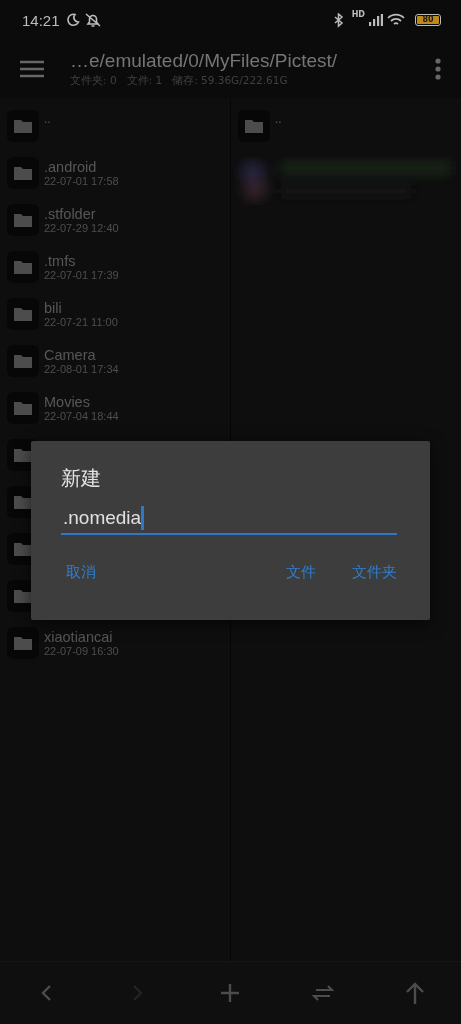  I want to click on folder-date: 22-08-01 17:34, so click(81, 368).